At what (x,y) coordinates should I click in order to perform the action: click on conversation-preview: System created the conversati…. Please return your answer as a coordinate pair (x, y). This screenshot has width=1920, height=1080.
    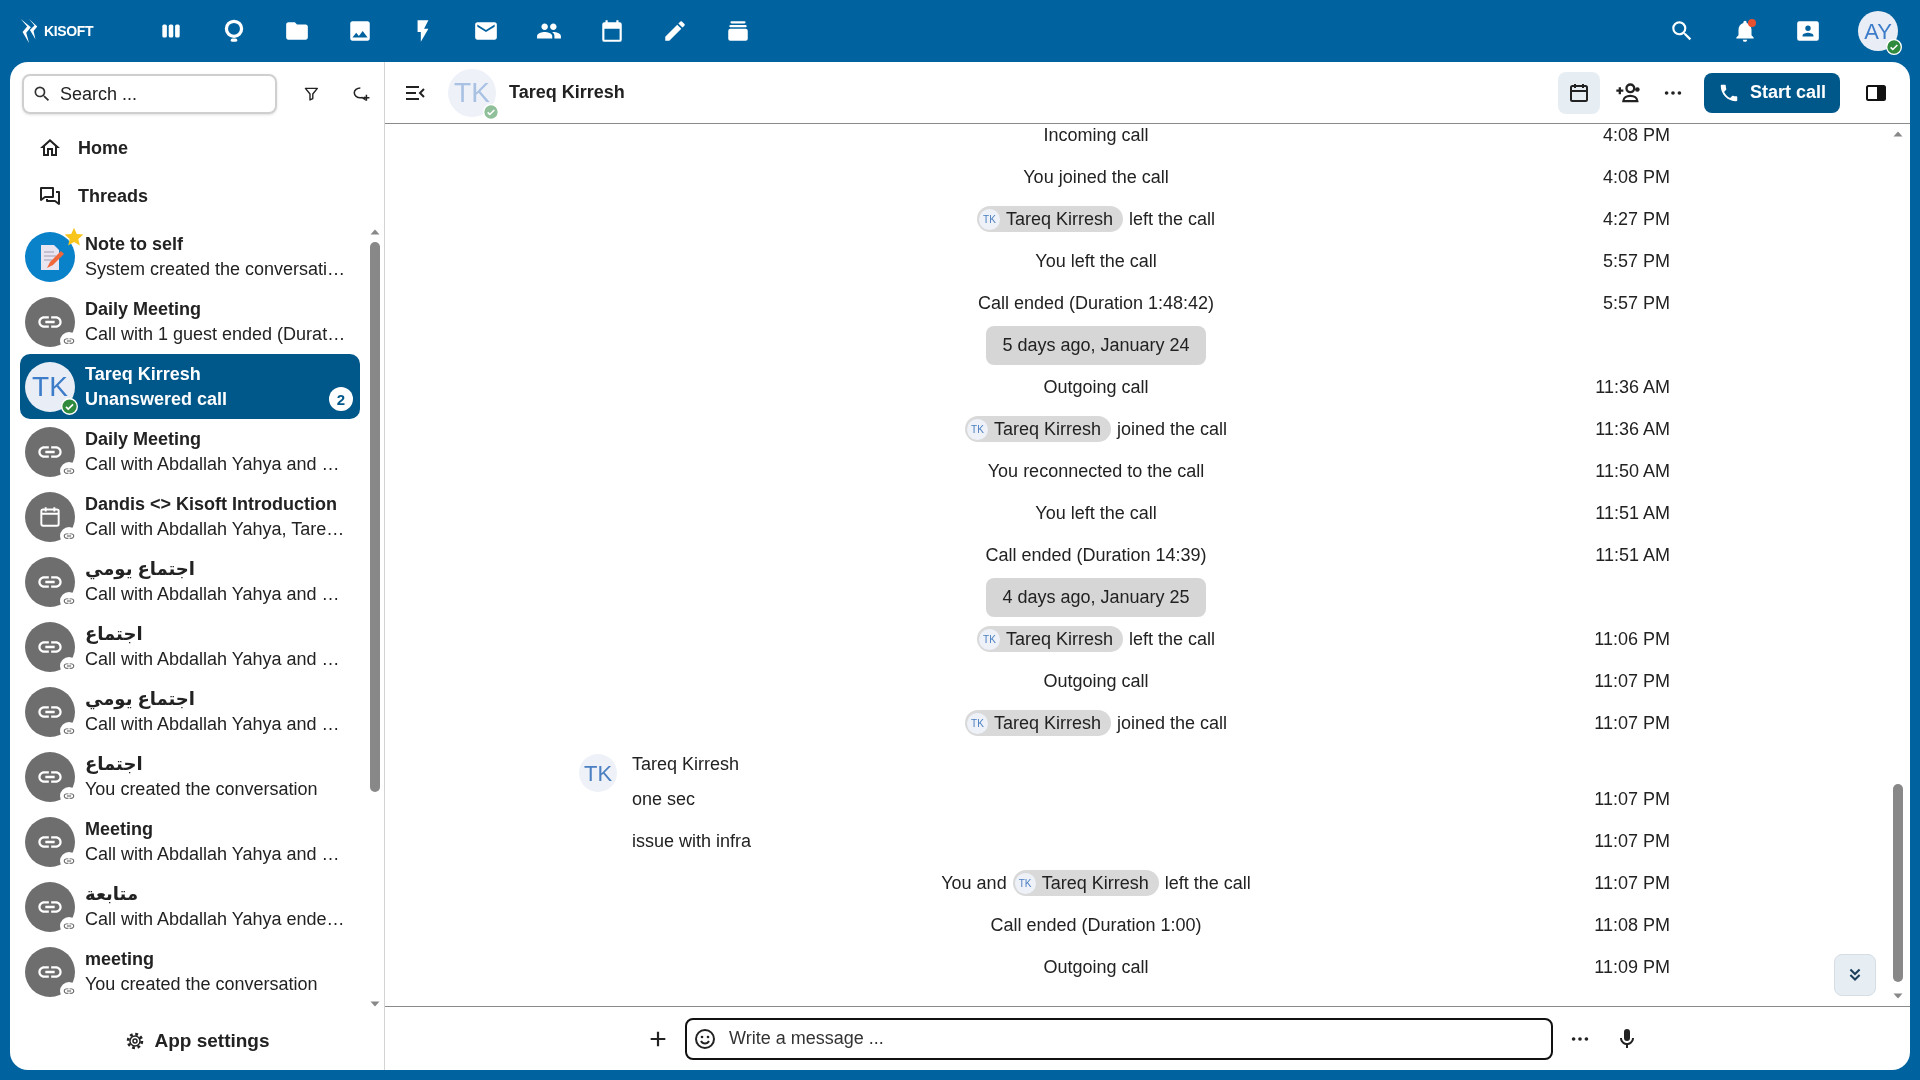
    Looking at the image, I should click on (215, 269).